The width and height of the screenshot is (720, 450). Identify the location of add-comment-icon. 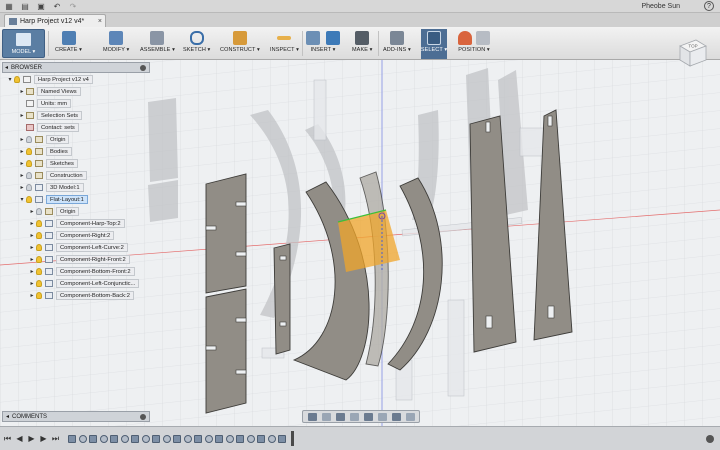
(143, 416).